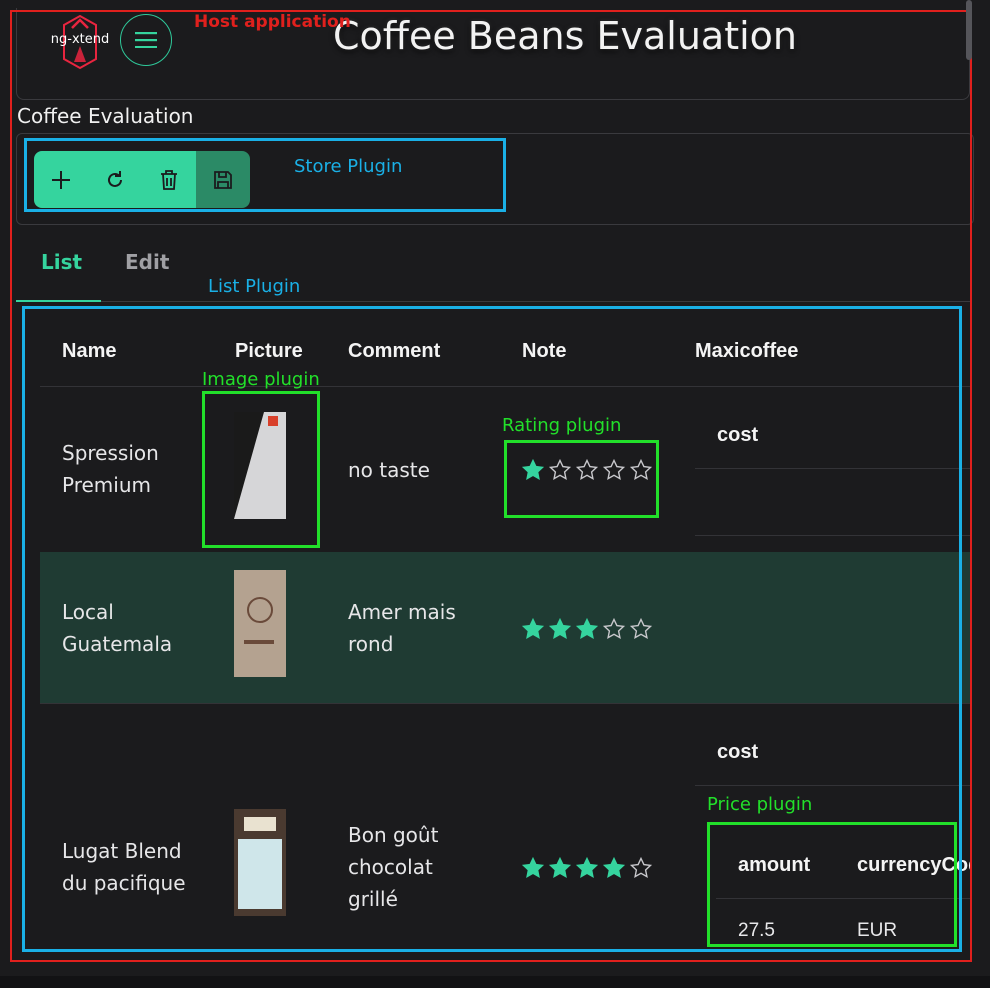 This screenshot has height=988, width=990. Describe the element at coordinates (562, 425) in the screenshot. I see `rating-plugin-label: Rating plugin` at that location.